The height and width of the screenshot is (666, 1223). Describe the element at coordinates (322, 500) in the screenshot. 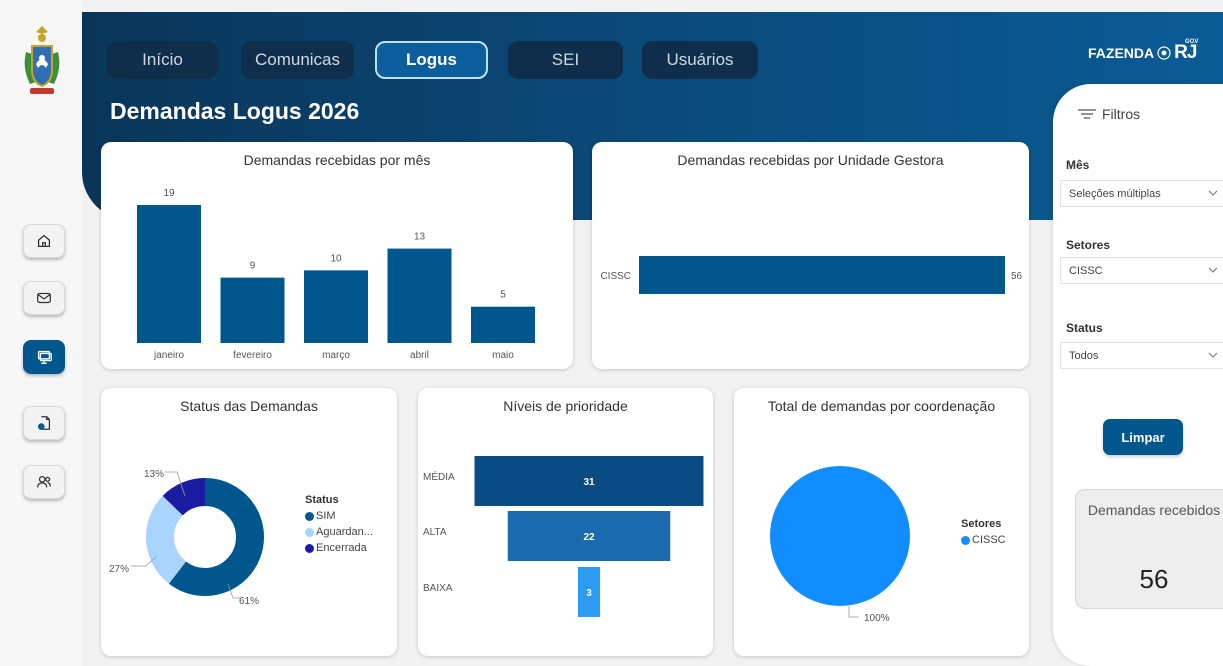

I see `status-legend-title: Status` at that location.